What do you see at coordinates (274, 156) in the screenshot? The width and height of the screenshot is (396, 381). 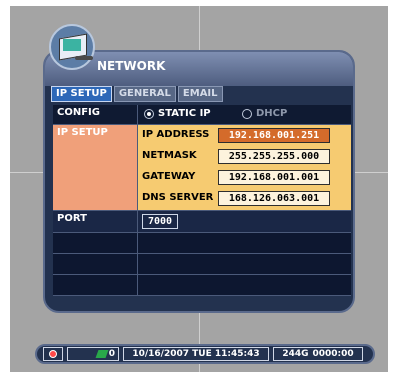 I see `netmask-field: 255.255.255.000` at bounding box center [274, 156].